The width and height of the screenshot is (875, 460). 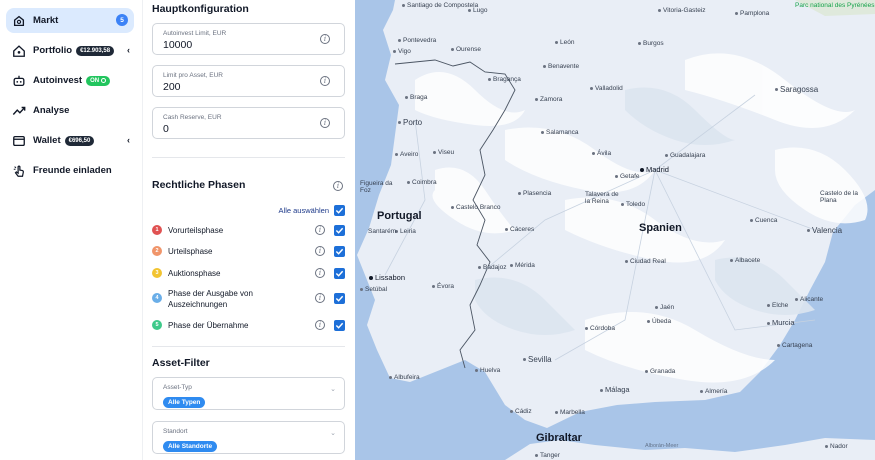 I want to click on map-label: Granada, so click(x=660, y=371).